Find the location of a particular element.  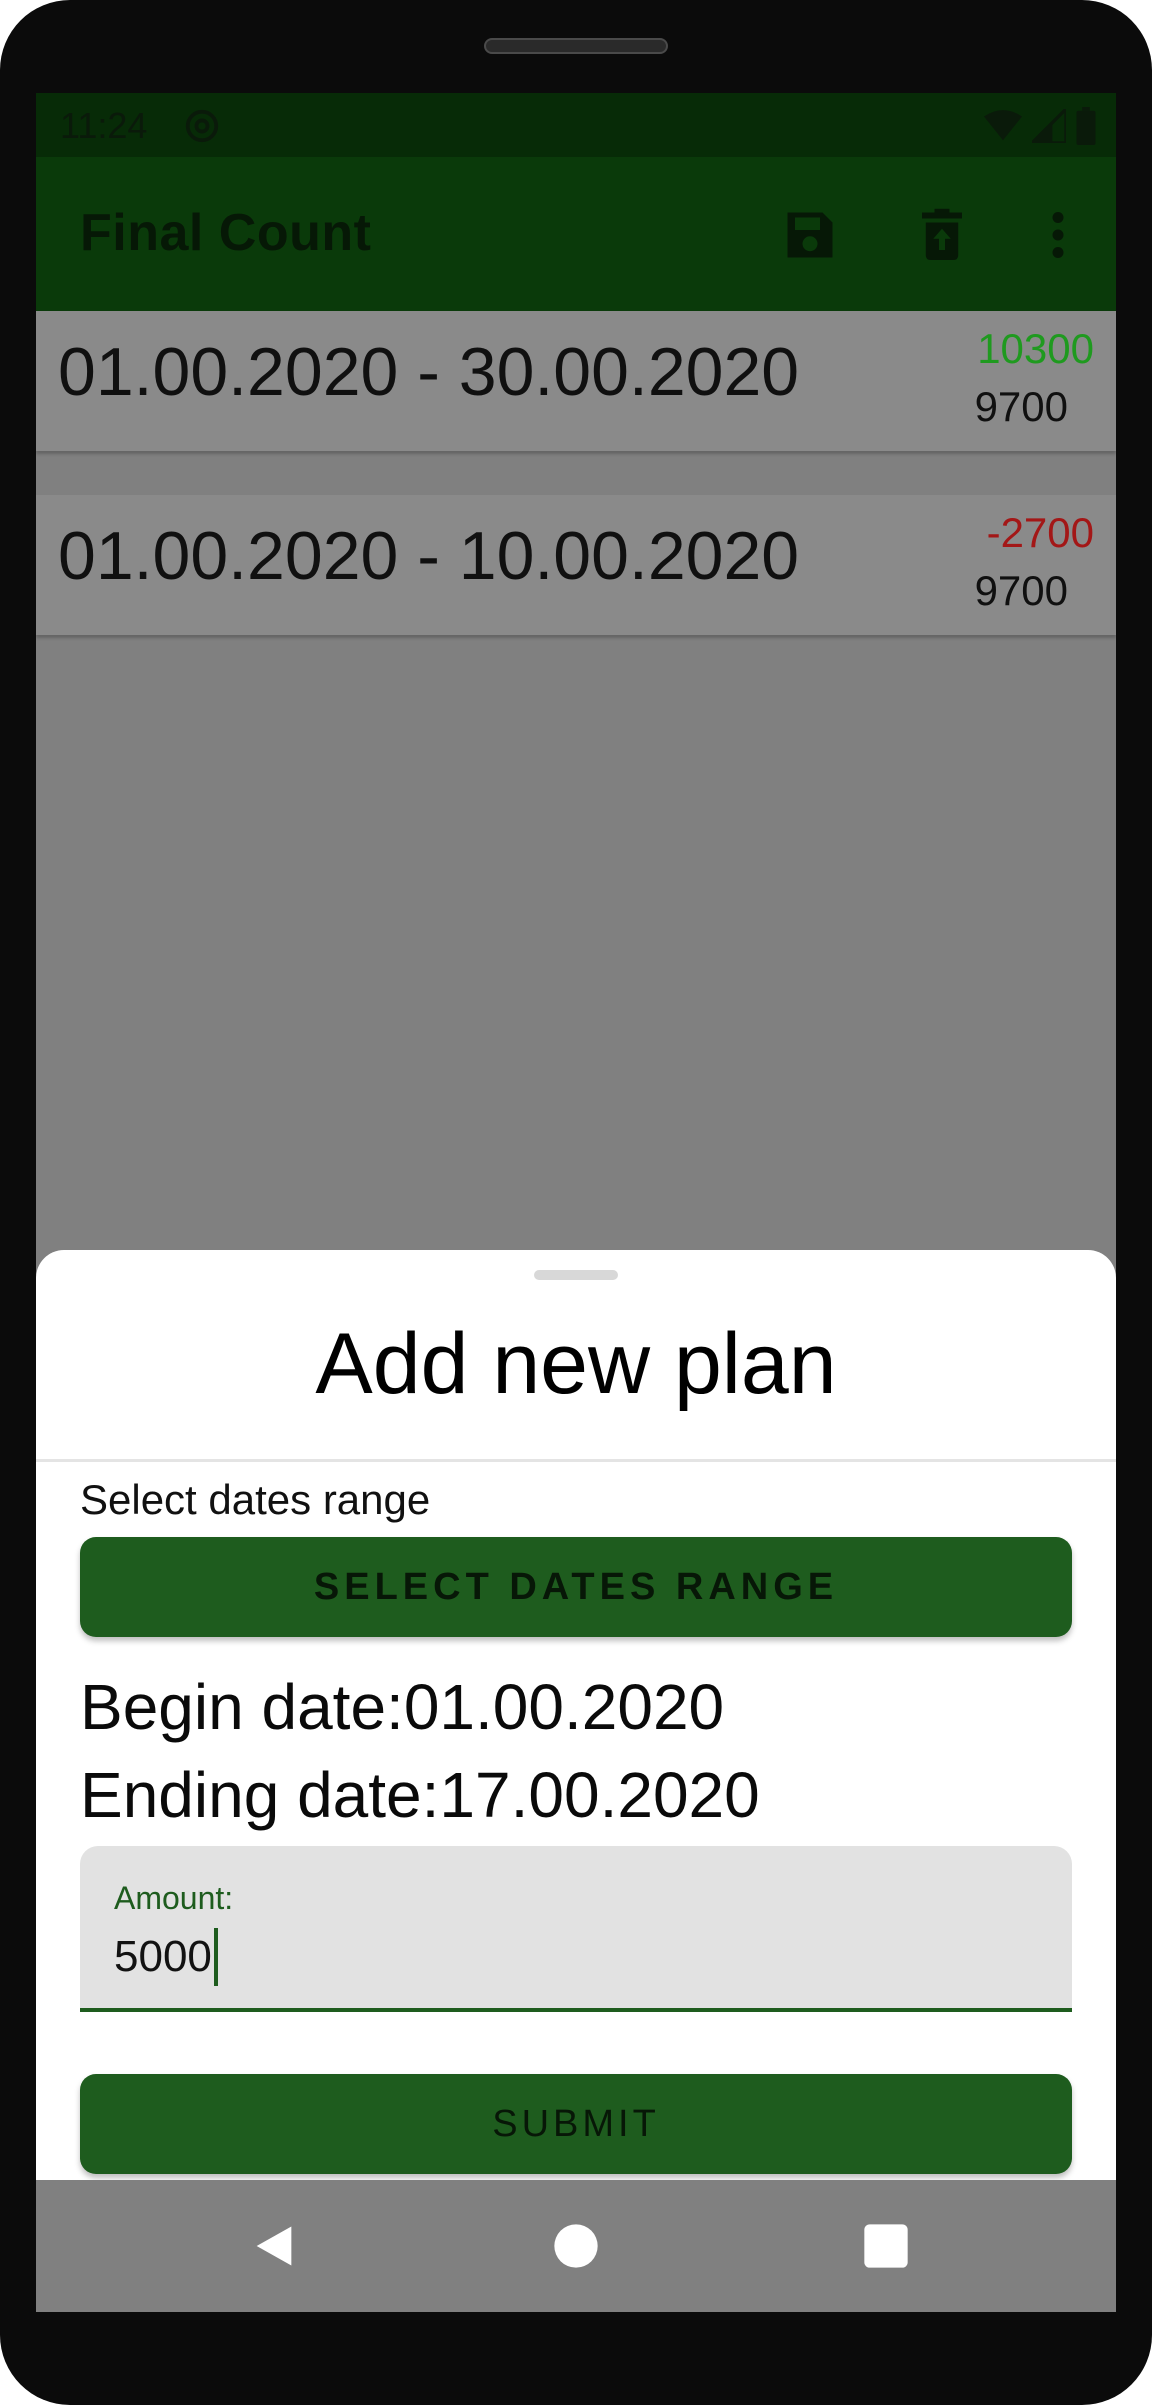

begin-date-text: Begin date:01.00.2020 is located at coordinates (402, 1707).